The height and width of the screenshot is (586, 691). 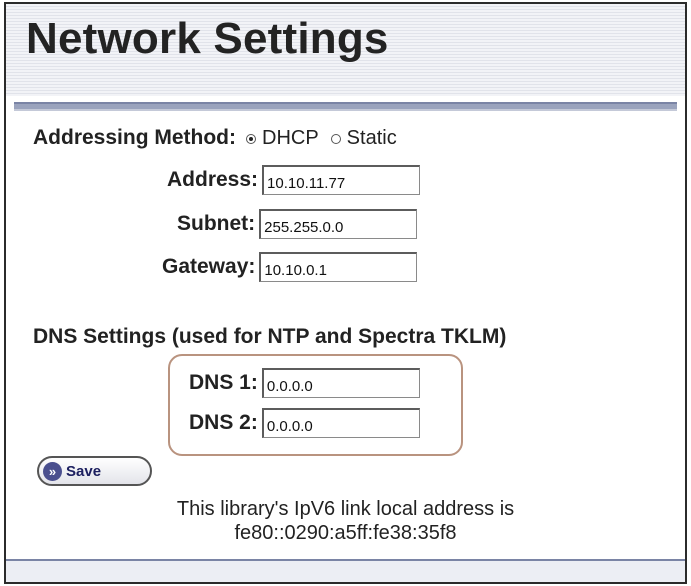 I want to click on save-button: » Save, so click(x=94, y=471).